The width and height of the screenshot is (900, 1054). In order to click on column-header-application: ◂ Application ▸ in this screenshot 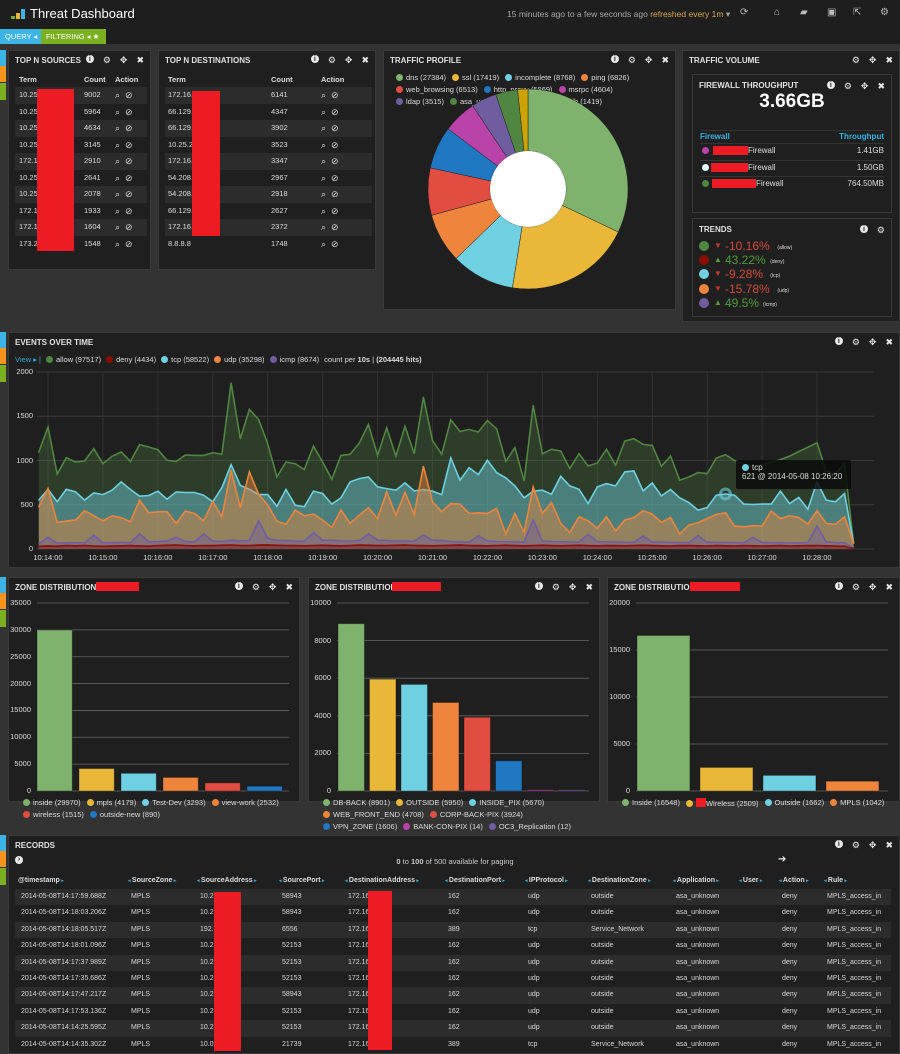, I will do `click(696, 880)`.